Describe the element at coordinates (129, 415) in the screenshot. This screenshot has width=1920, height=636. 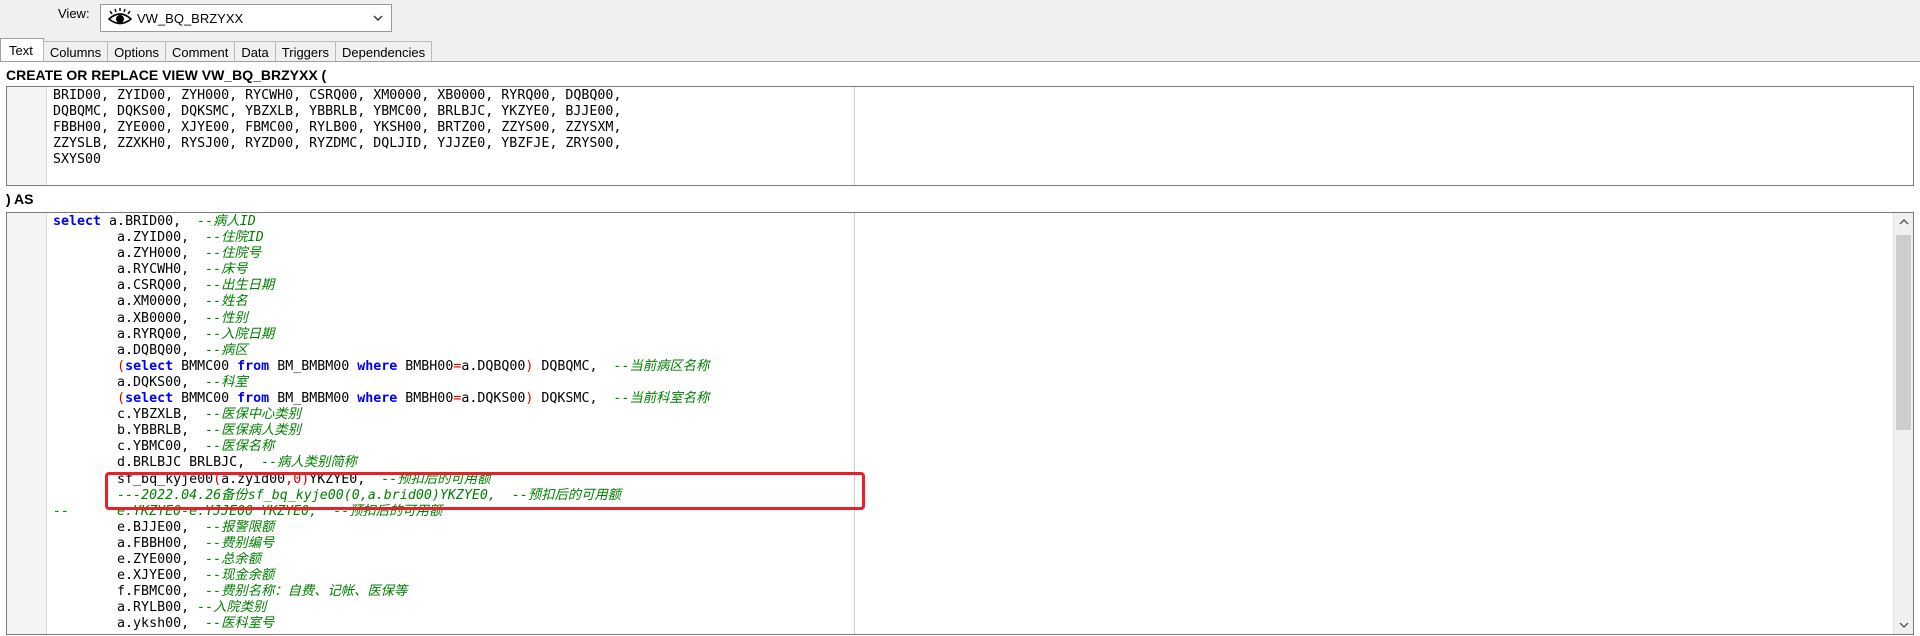
I see `code-text: c.YBZXLB,` at that location.